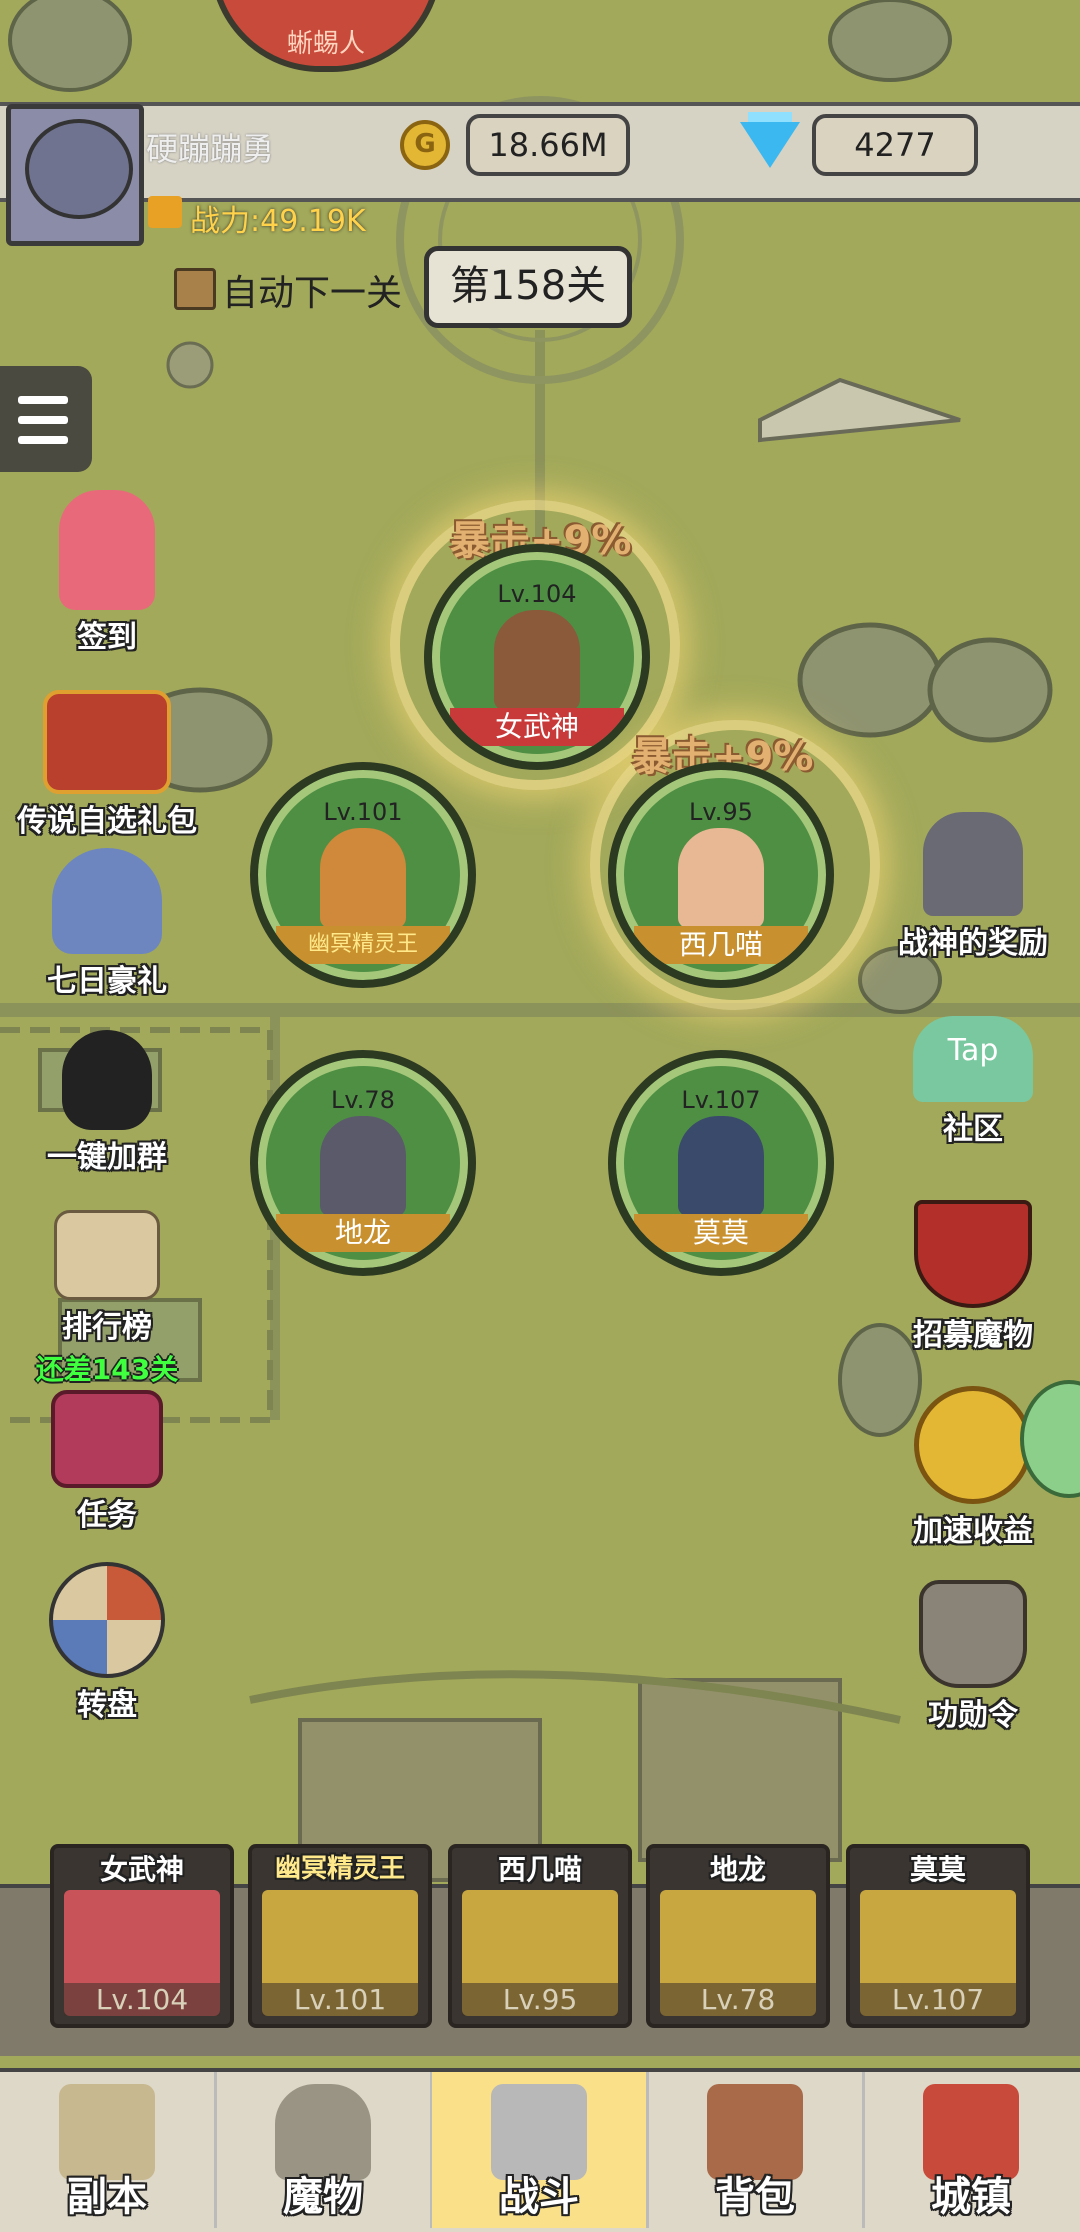  I want to click on hero-name: 地龙, so click(363, 1233).